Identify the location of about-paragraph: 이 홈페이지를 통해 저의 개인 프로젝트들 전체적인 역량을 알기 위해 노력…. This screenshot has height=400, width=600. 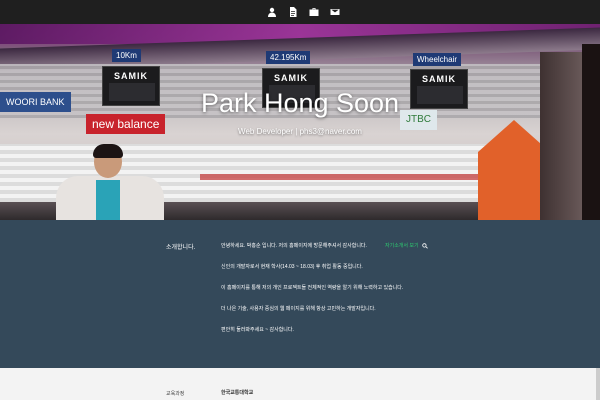
(312, 288).